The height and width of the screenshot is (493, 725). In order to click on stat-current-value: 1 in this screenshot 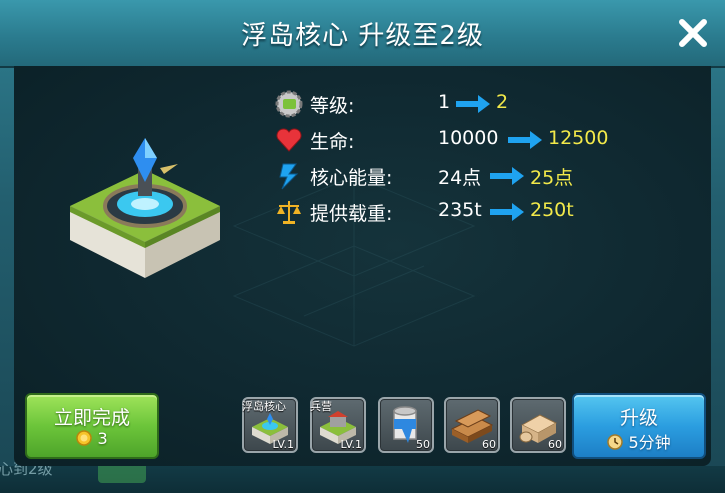, I will do `click(444, 102)`.